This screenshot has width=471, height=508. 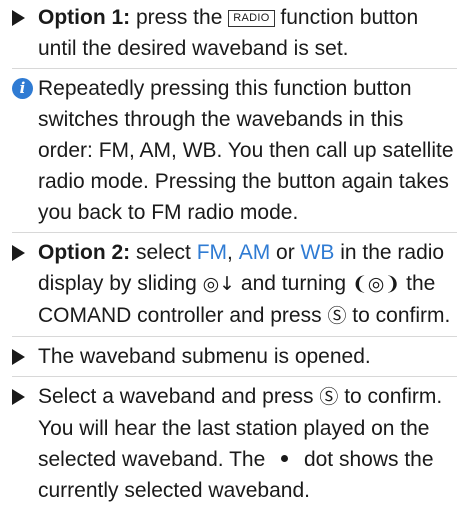 I want to click on submenu-text: The waveband submenu is opened., so click(x=204, y=356).